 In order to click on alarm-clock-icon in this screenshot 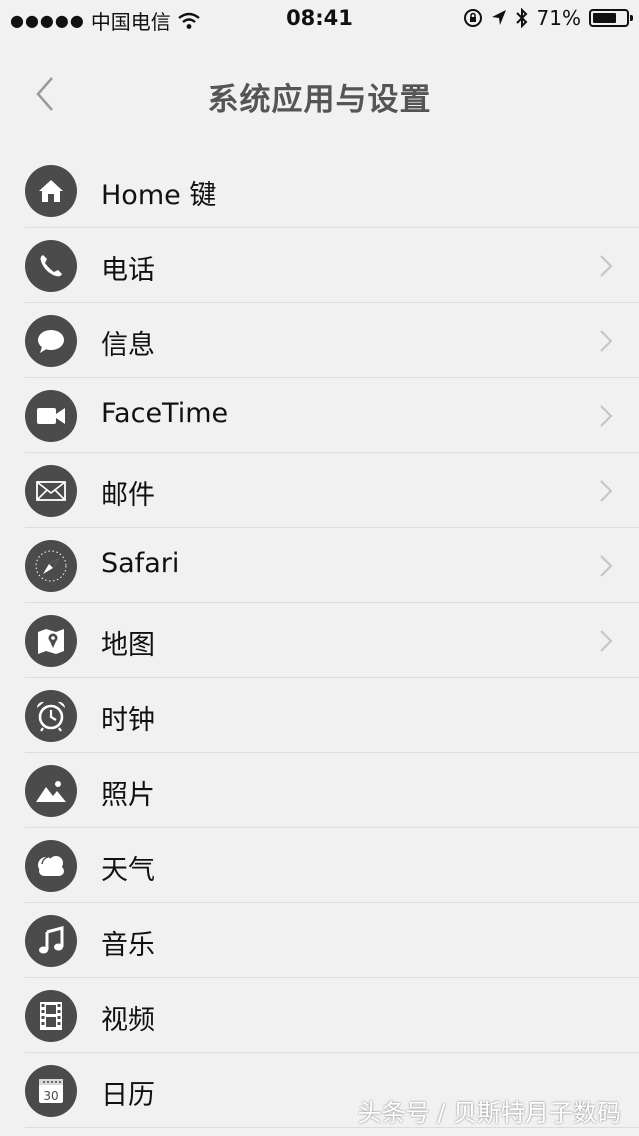, I will do `click(51, 716)`.